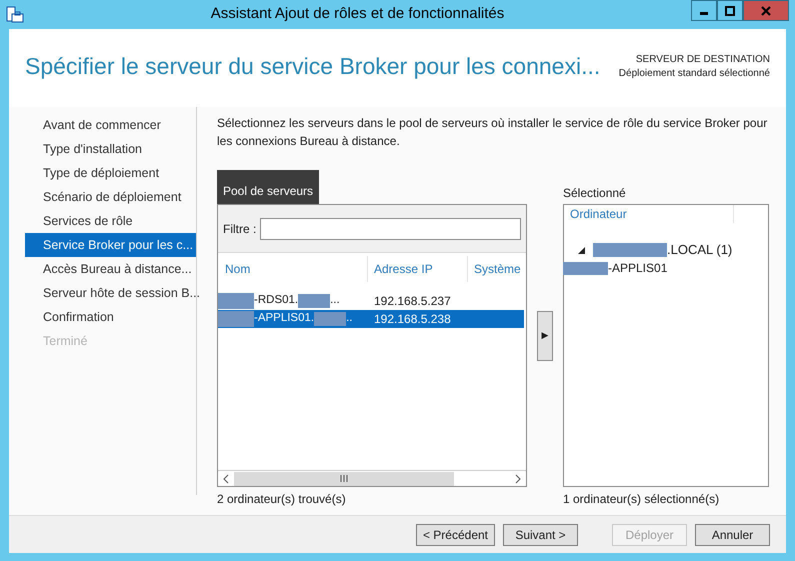 This screenshot has width=795, height=561. Describe the element at coordinates (704, 10) in the screenshot. I see `minimize-button` at that location.